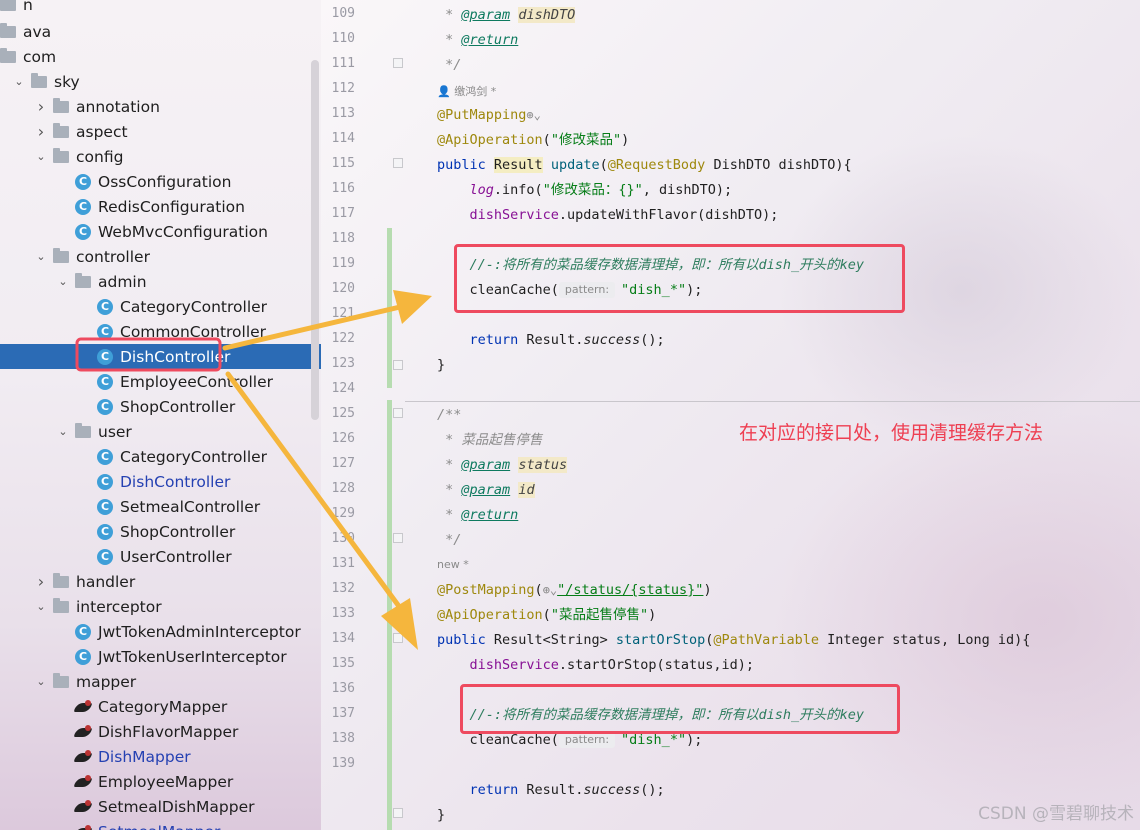  I want to click on method-name-token: update, so click(575, 165).